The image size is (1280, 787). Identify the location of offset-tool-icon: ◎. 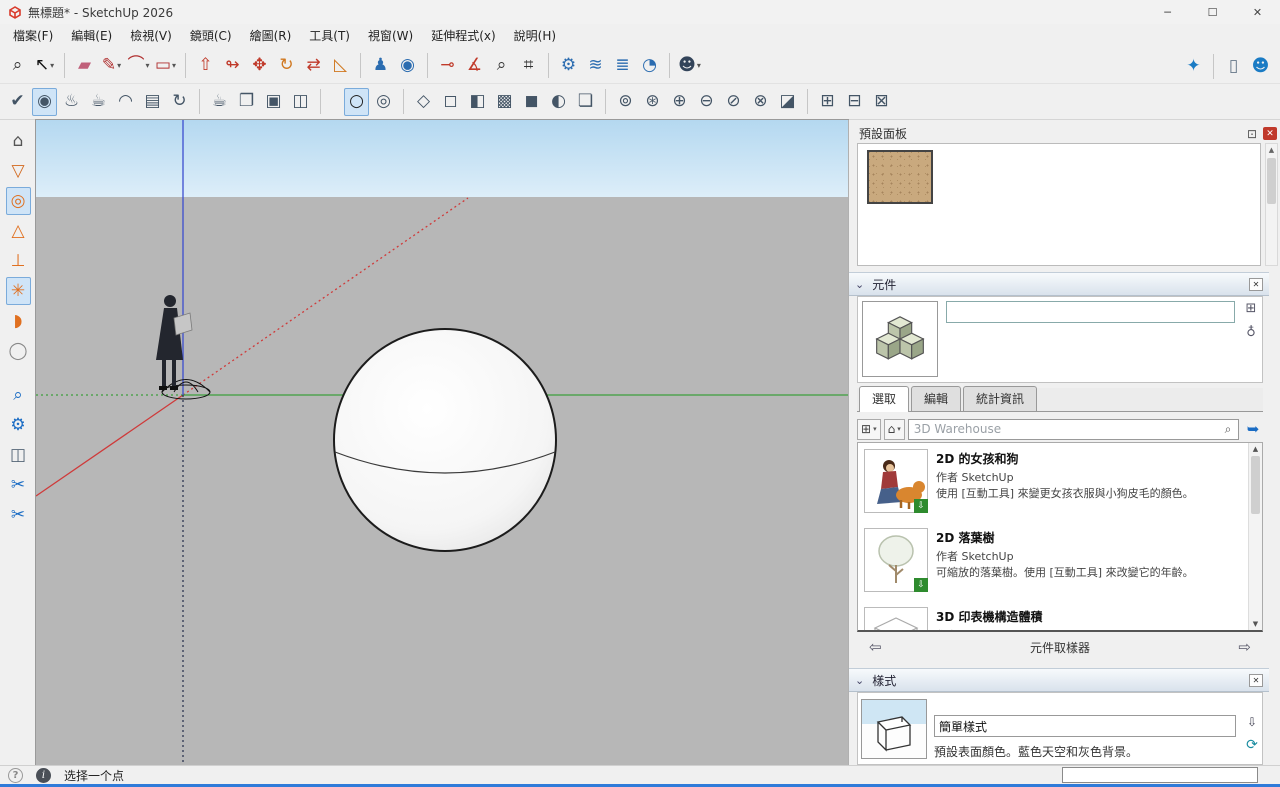
(383, 102).